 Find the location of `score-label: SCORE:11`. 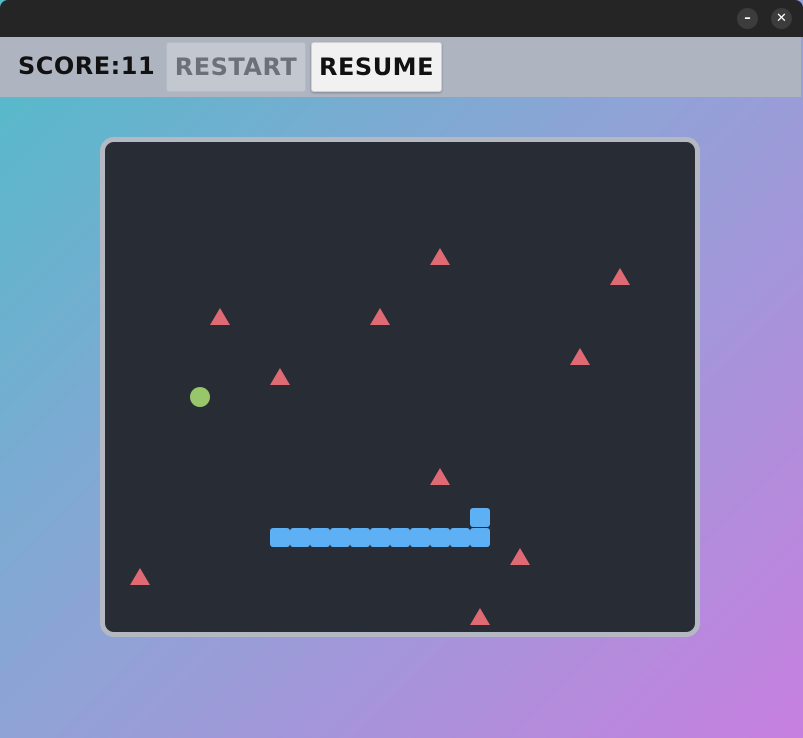

score-label: SCORE:11 is located at coordinates (87, 66).